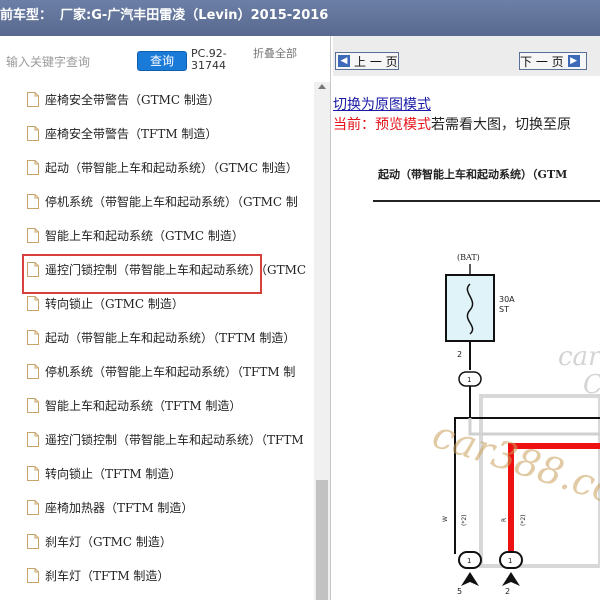 The width and height of the screenshot is (600, 600). I want to click on note-b-label: (*2), so click(523, 521).